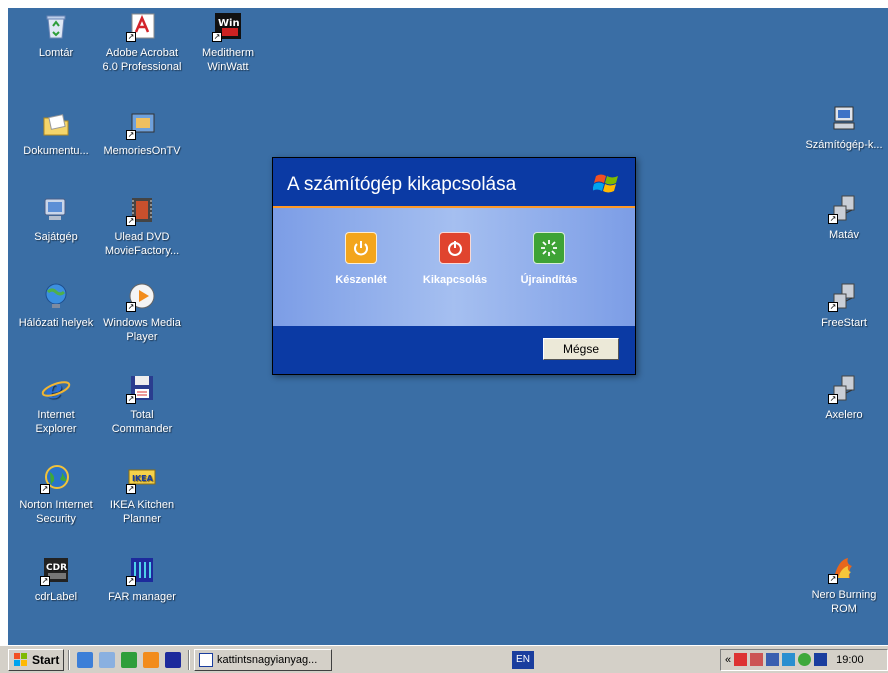  Describe the element at coordinates (142, 404) in the screenshot. I see `desktop-icon-total-commander: ↗ Total Commander` at that location.